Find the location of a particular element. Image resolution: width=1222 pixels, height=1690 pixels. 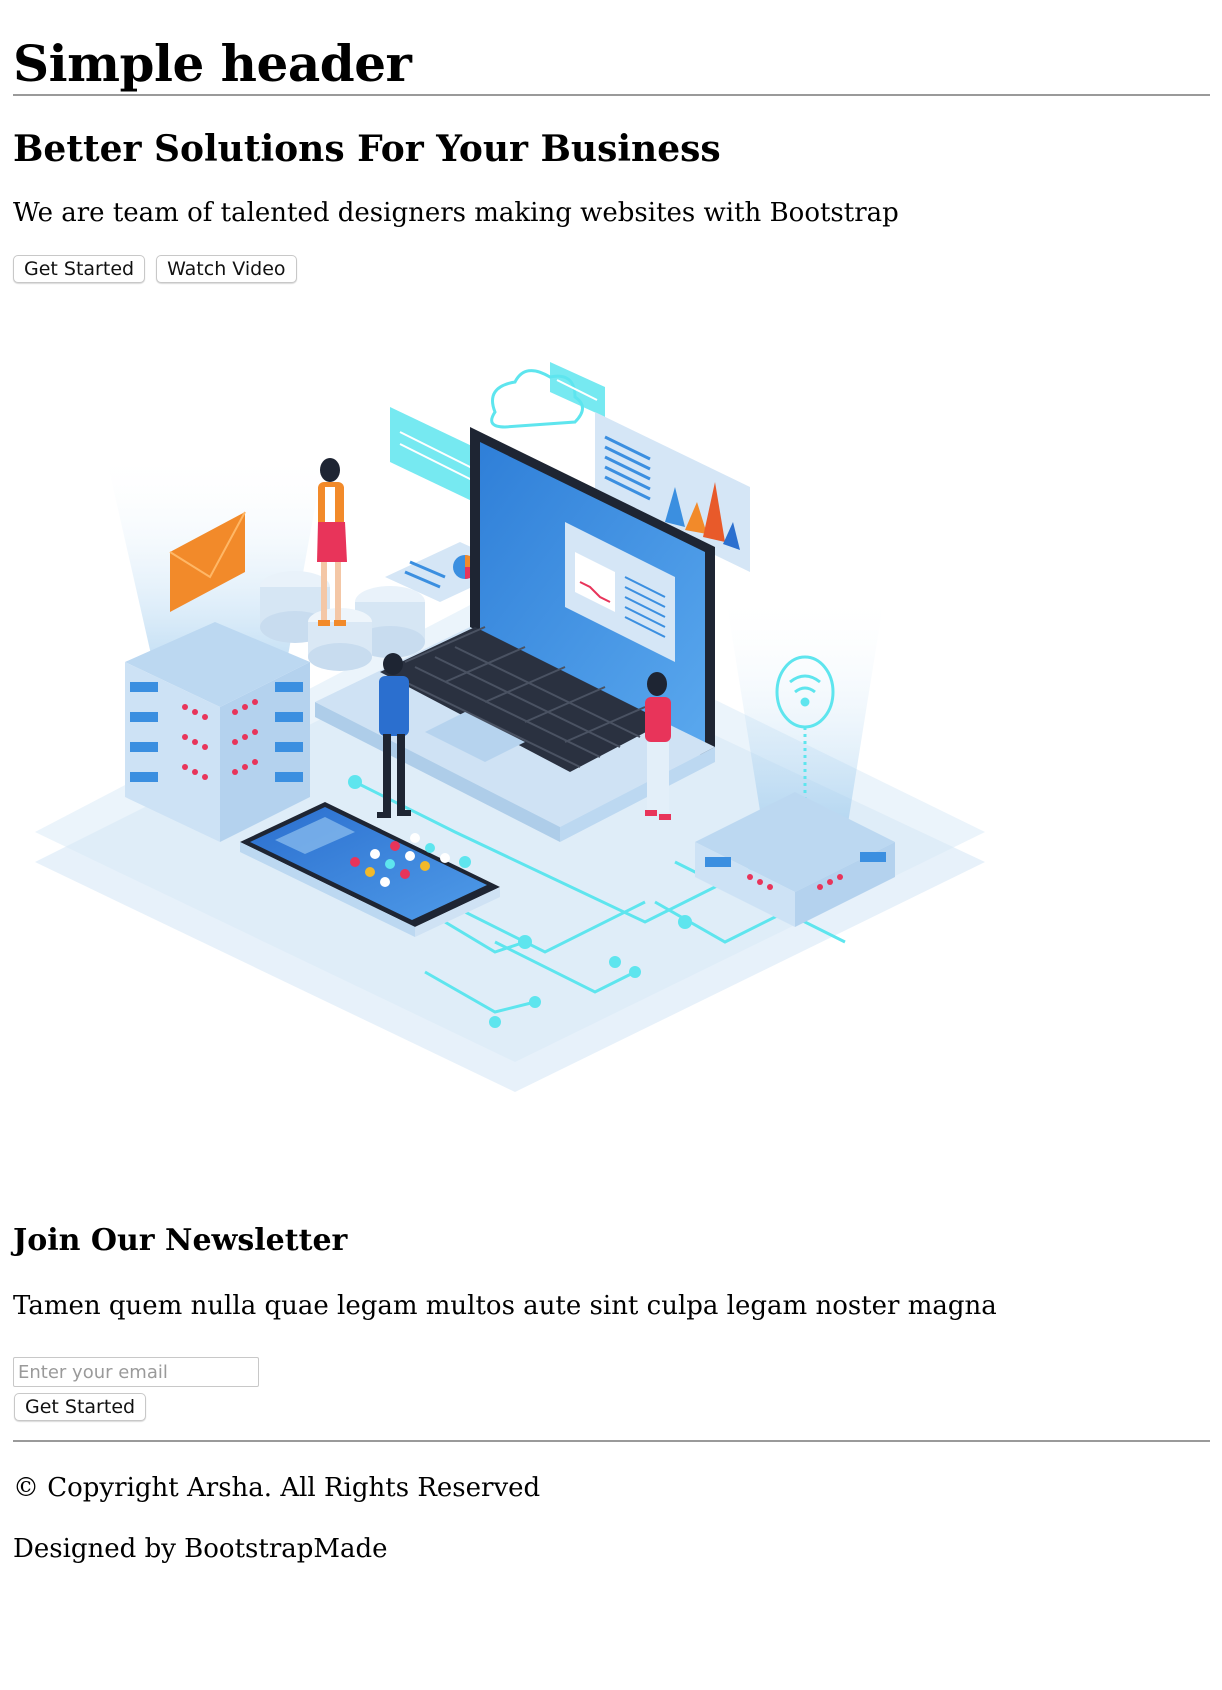

hero-title: Better Solutions For Your Business is located at coordinates (367, 149).